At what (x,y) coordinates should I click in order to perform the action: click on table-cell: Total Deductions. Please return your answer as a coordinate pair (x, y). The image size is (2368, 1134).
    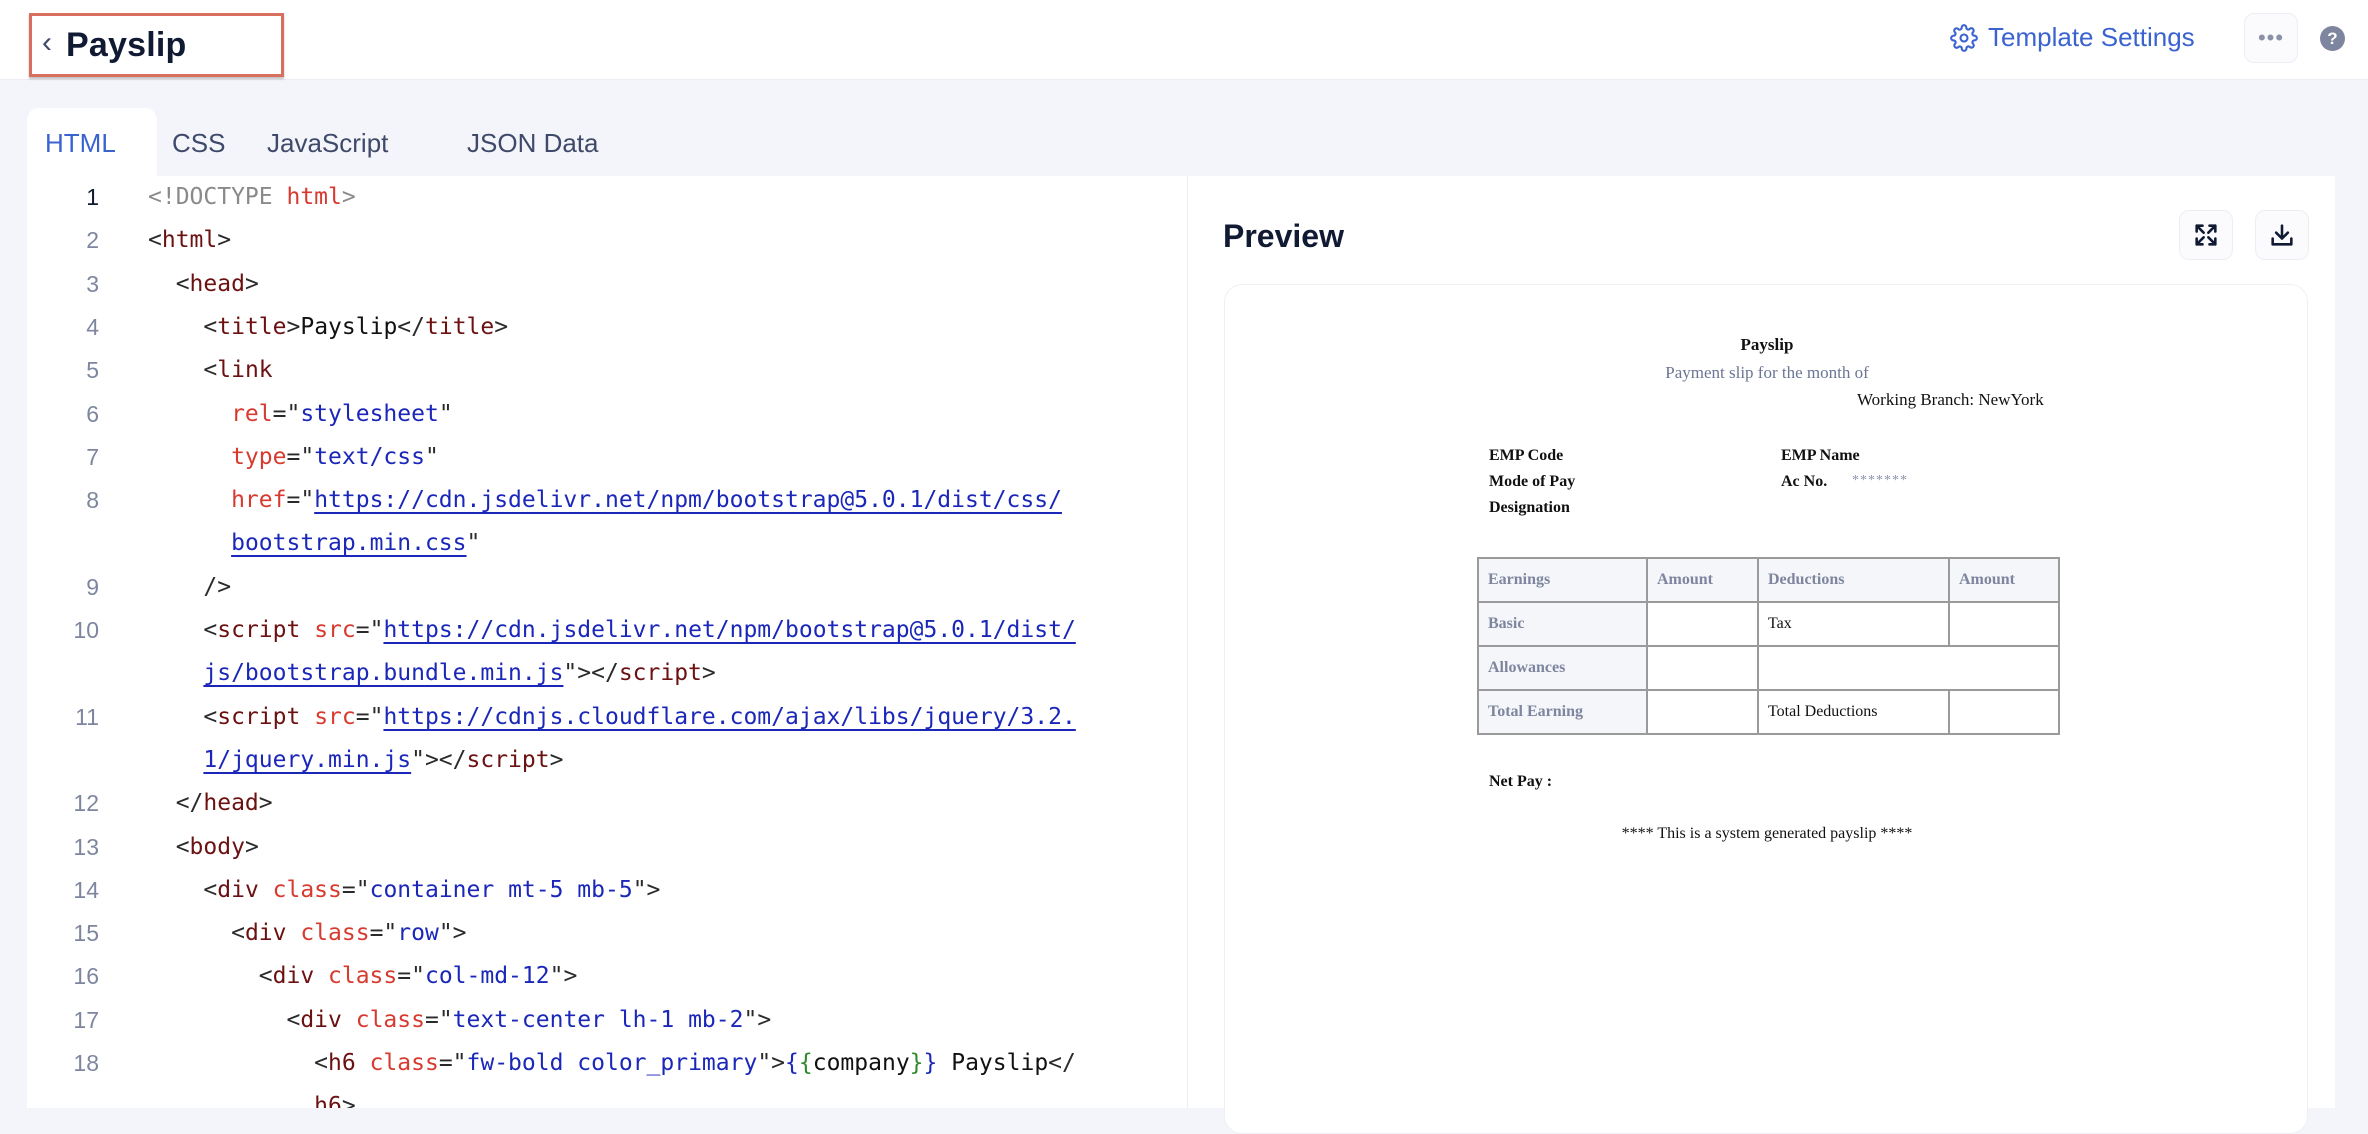
    Looking at the image, I should click on (1853, 712).